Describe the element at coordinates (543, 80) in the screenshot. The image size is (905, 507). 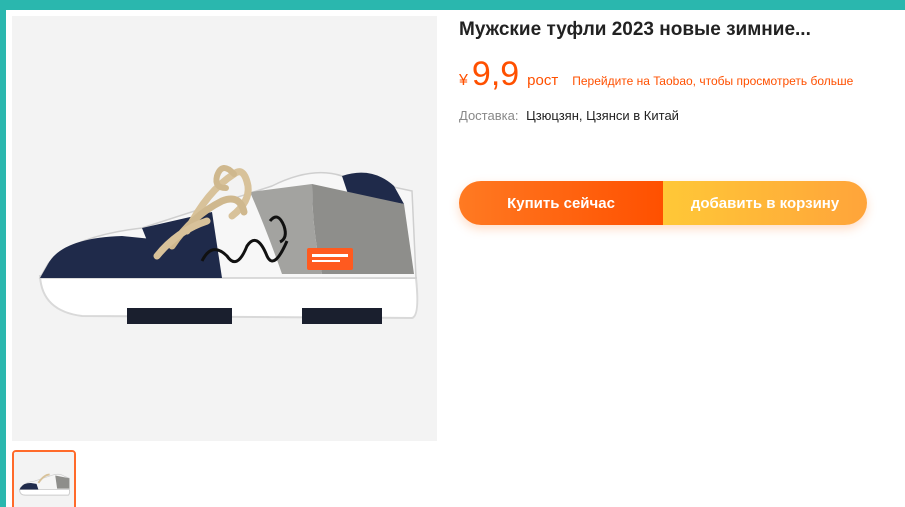
I see `price-suffix: рост` at that location.